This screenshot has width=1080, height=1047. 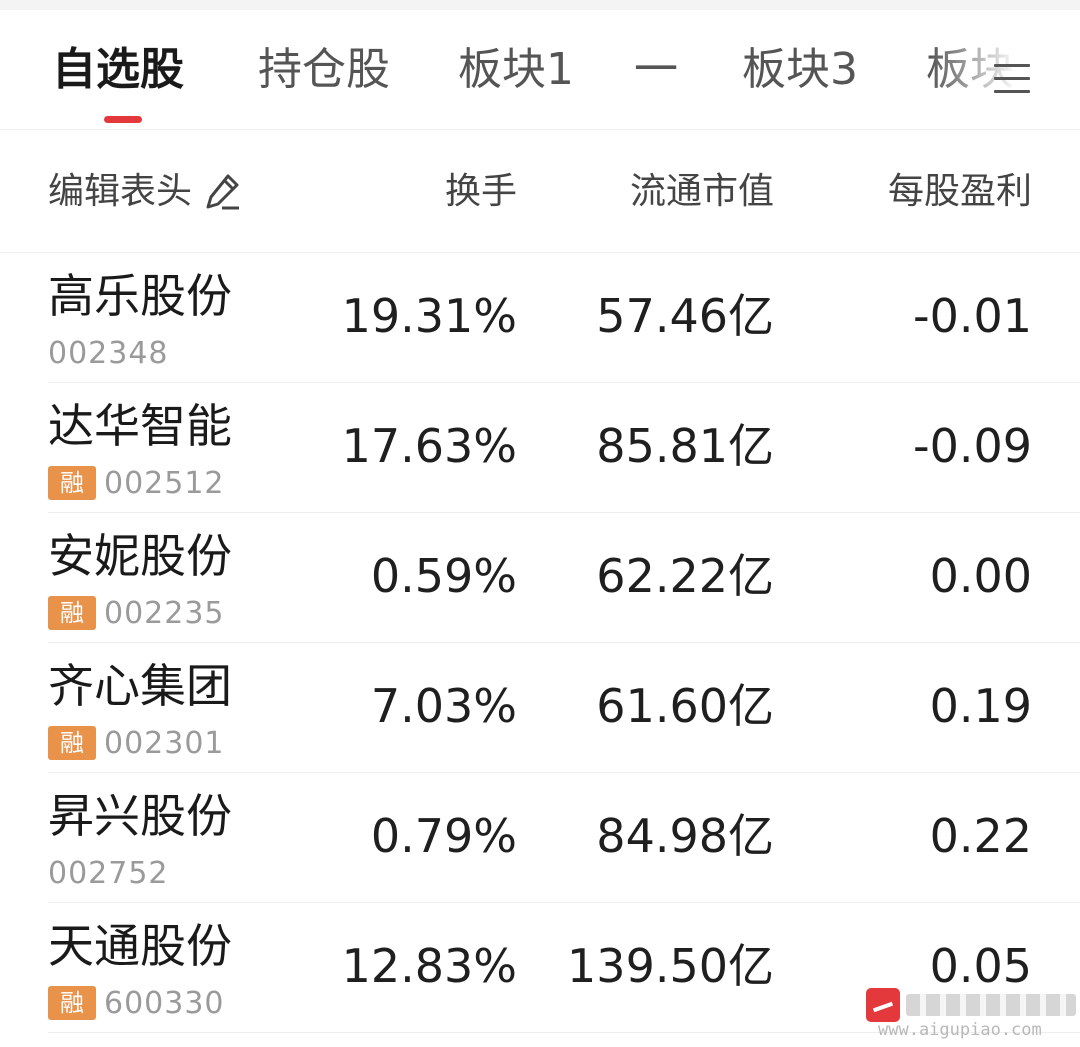 I want to click on watermark: www.aigupiao.com, so click(x=973, y=1016).